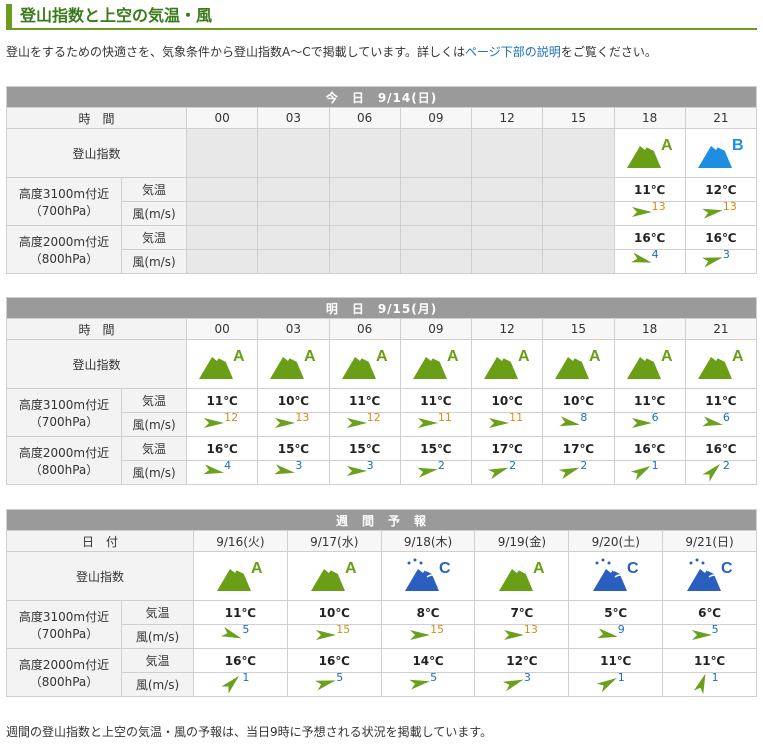 This screenshot has height=748, width=763. I want to click on wind-arrow: 2, so click(507, 470).